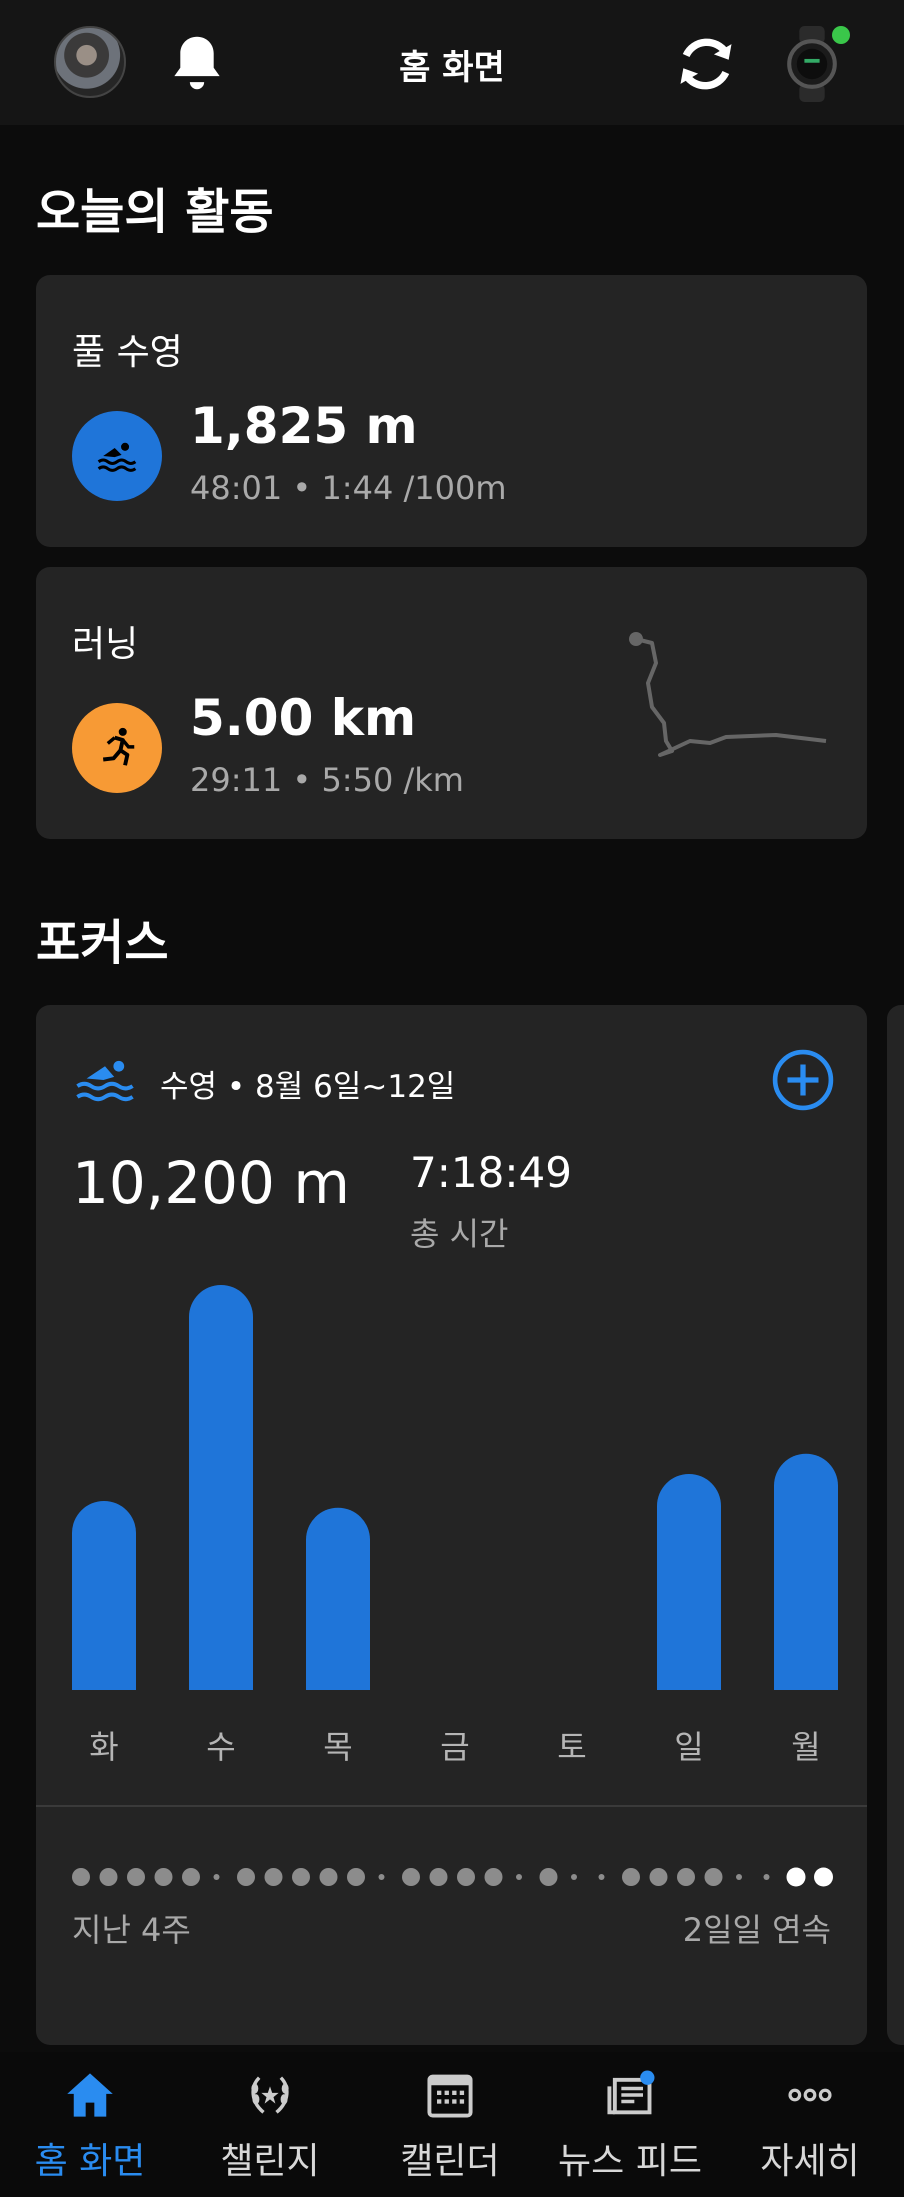  I want to click on nav-item-more: 자세히, so click(810, 2124).